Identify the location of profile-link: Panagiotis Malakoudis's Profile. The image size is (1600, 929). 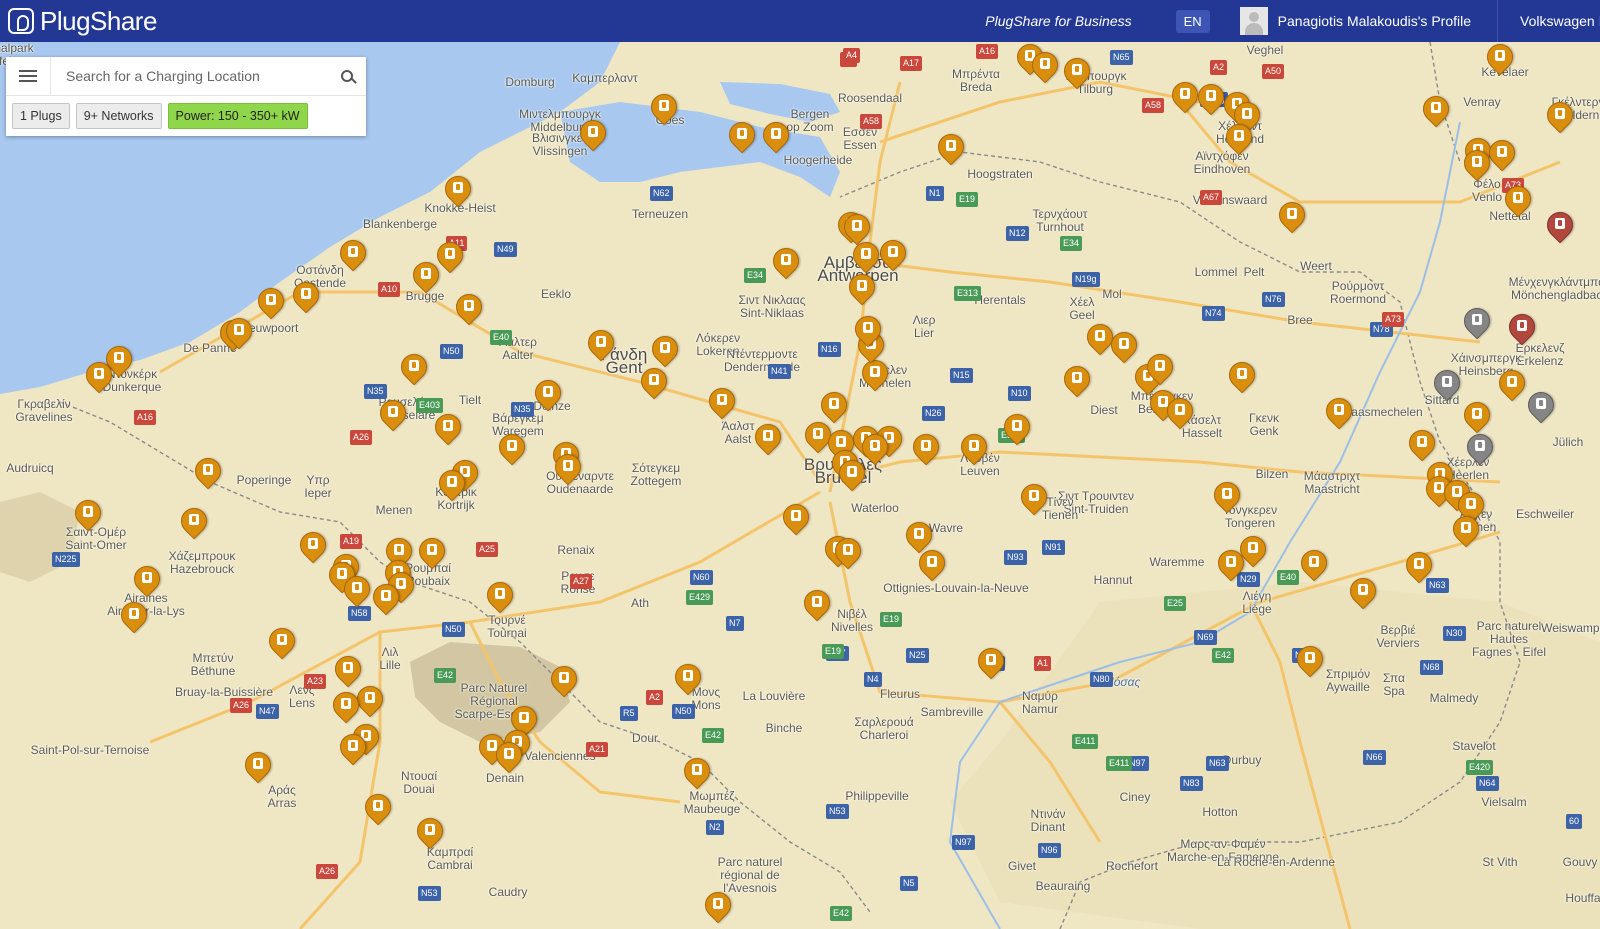
(1355, 21).